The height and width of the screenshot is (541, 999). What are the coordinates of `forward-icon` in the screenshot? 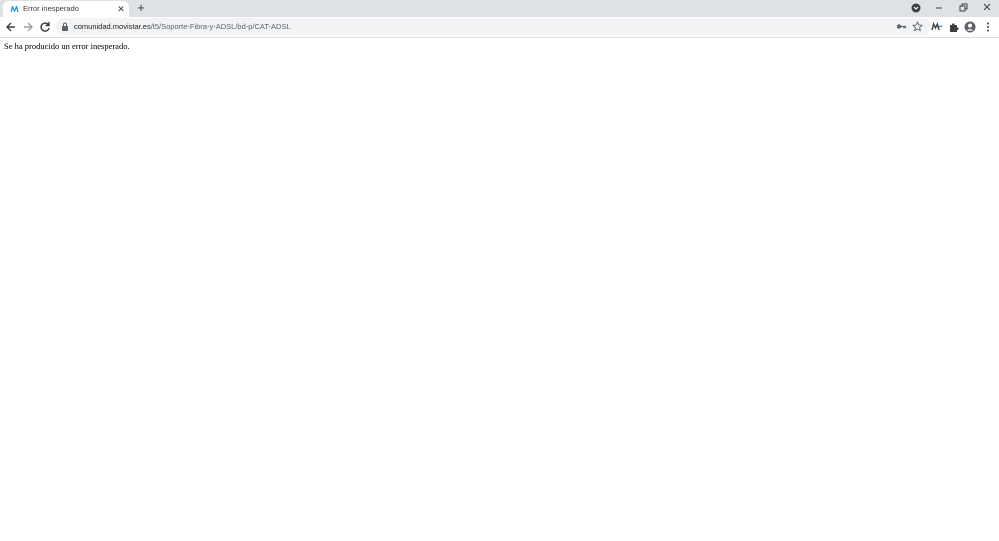 It's located at (28, 27).